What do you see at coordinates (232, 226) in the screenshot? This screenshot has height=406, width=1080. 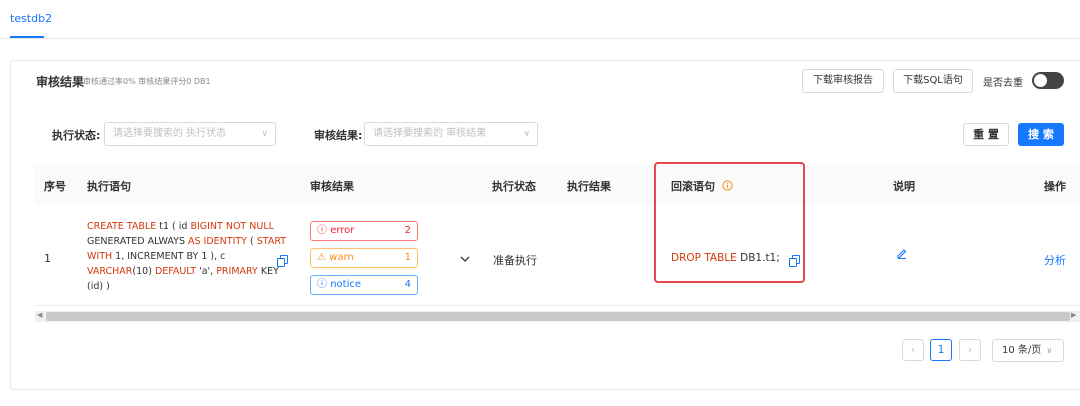 I see `sql-keyword: BIGINT NOT NULL` at bounding box center [232, 226].